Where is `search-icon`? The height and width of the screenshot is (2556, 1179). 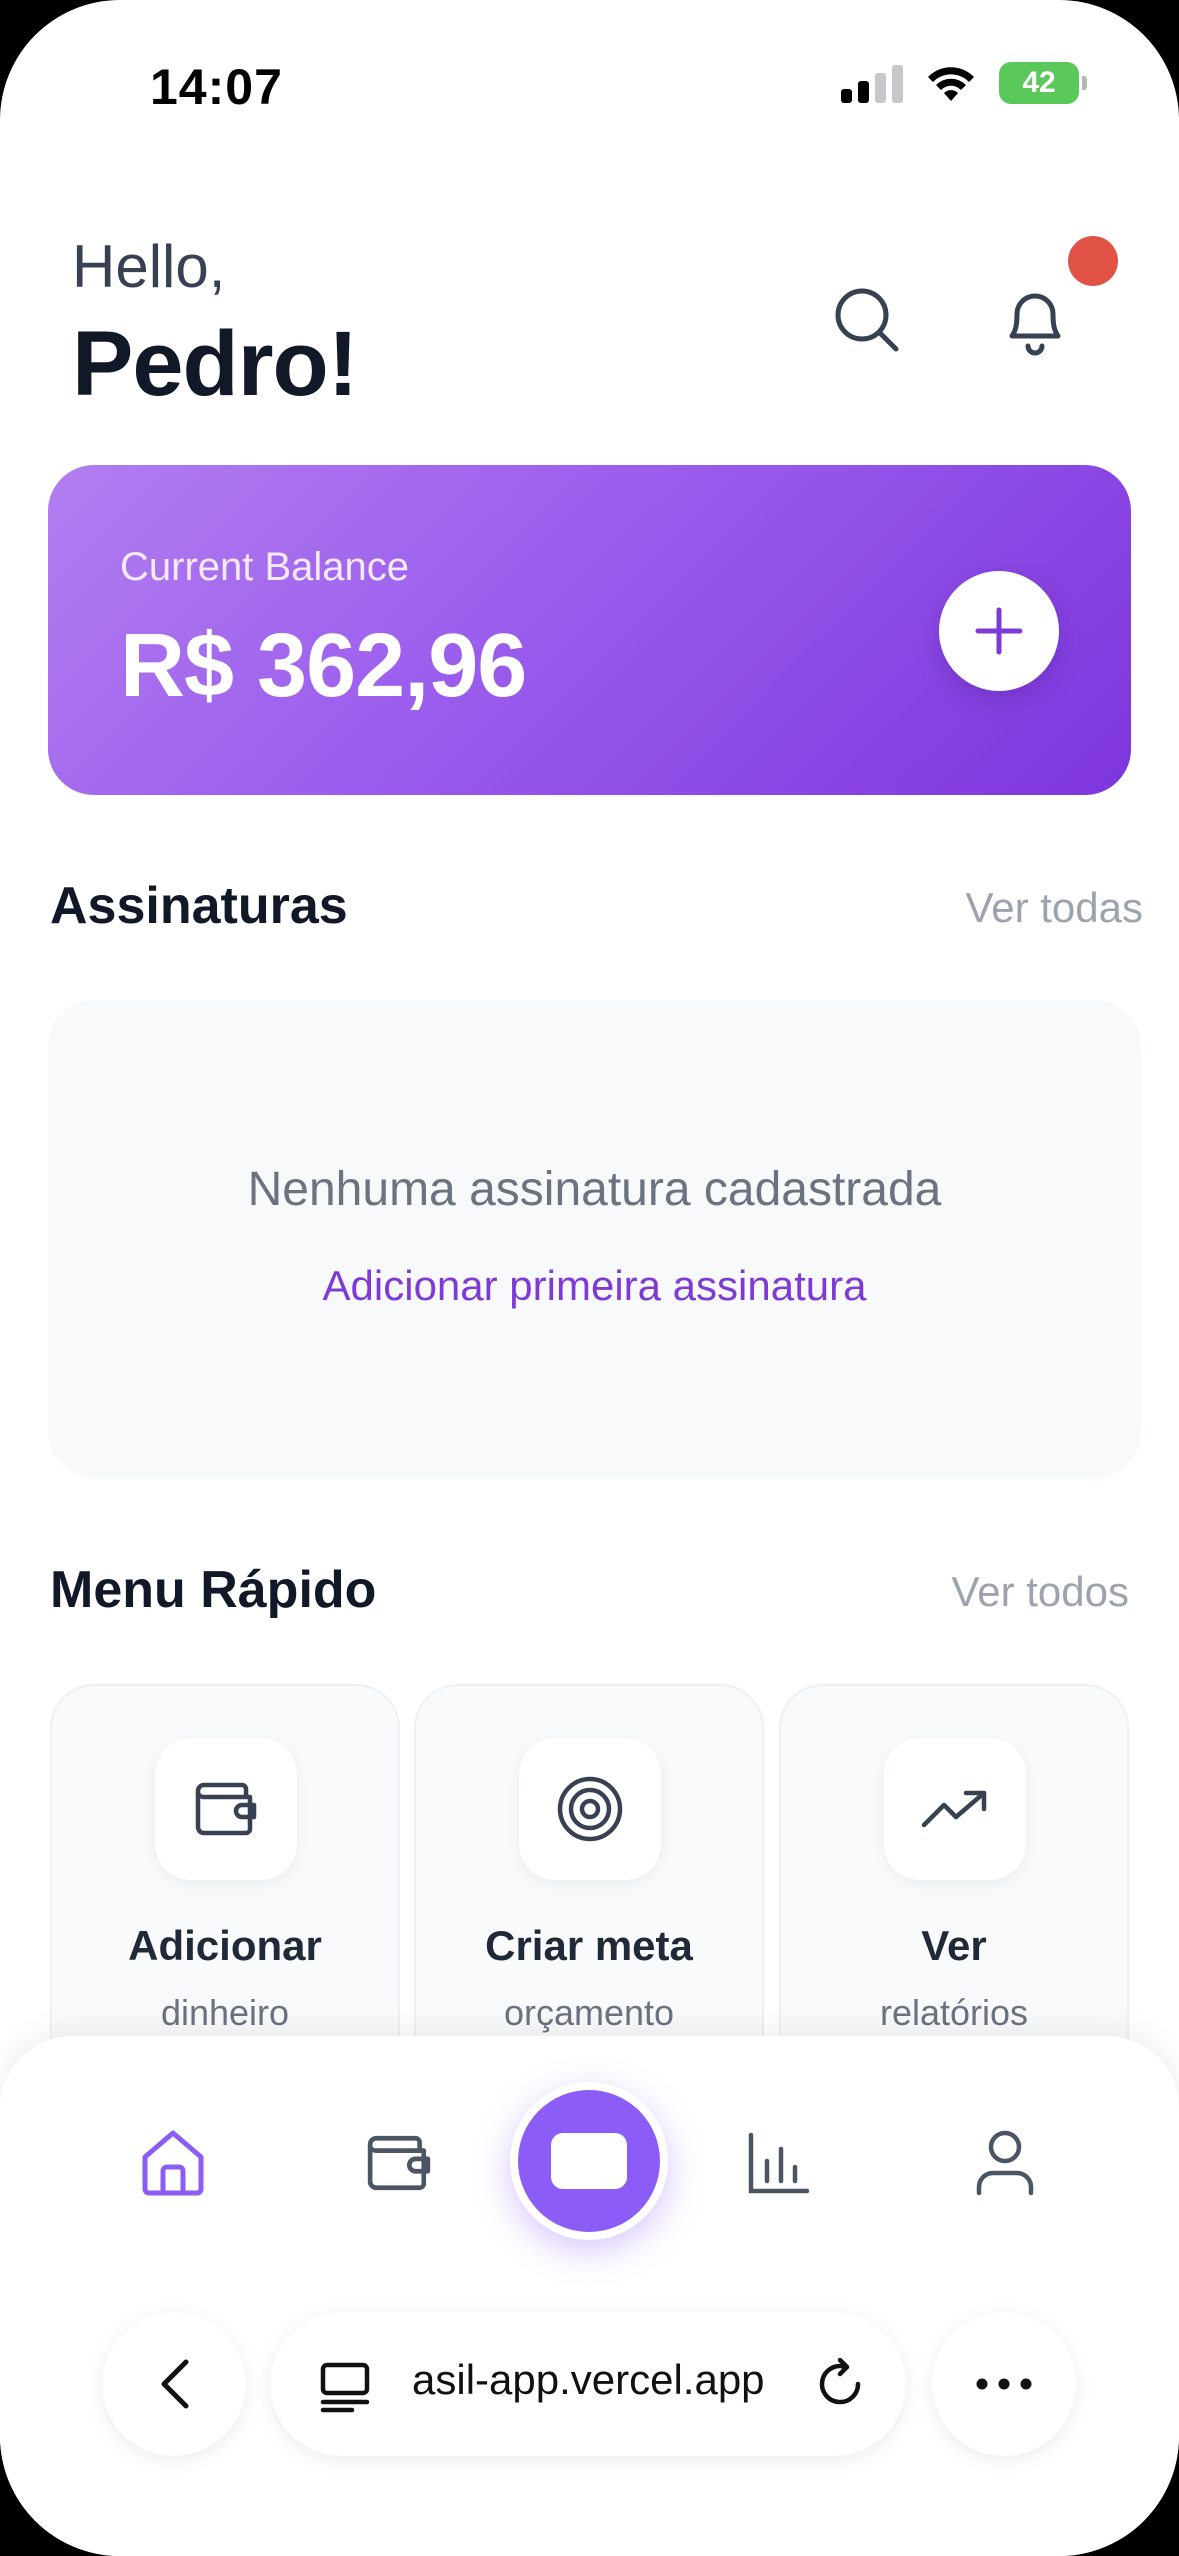
search-icon is located at coordinates (867, 320).